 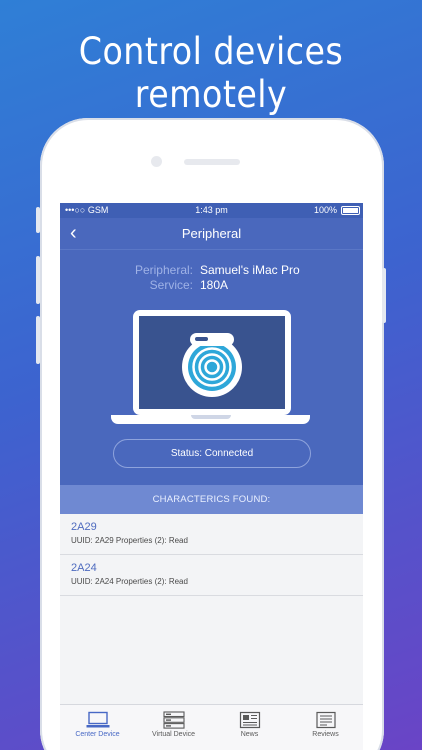 I want to click on server-icon, so click(x=173, y=720).